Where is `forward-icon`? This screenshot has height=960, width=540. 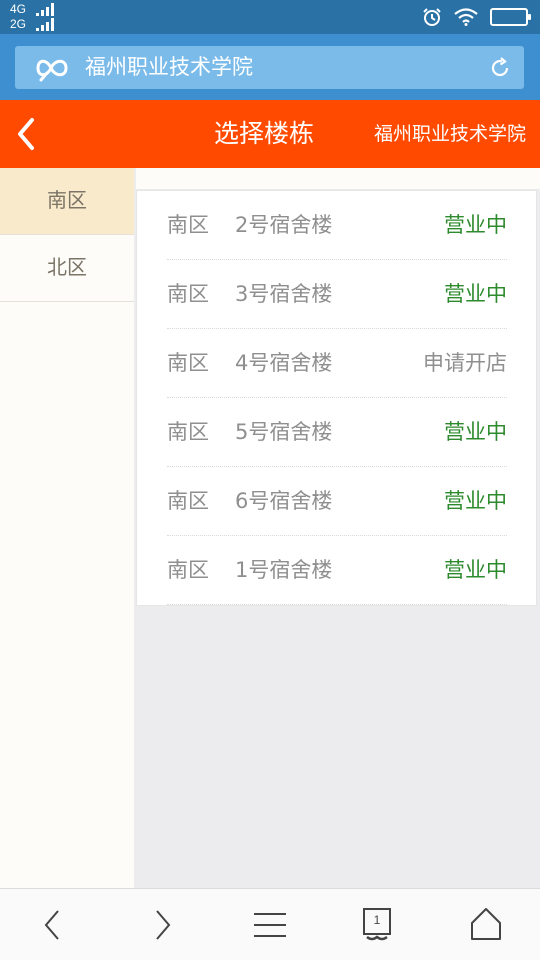 forward-icon is located at coordinates (162, 925).